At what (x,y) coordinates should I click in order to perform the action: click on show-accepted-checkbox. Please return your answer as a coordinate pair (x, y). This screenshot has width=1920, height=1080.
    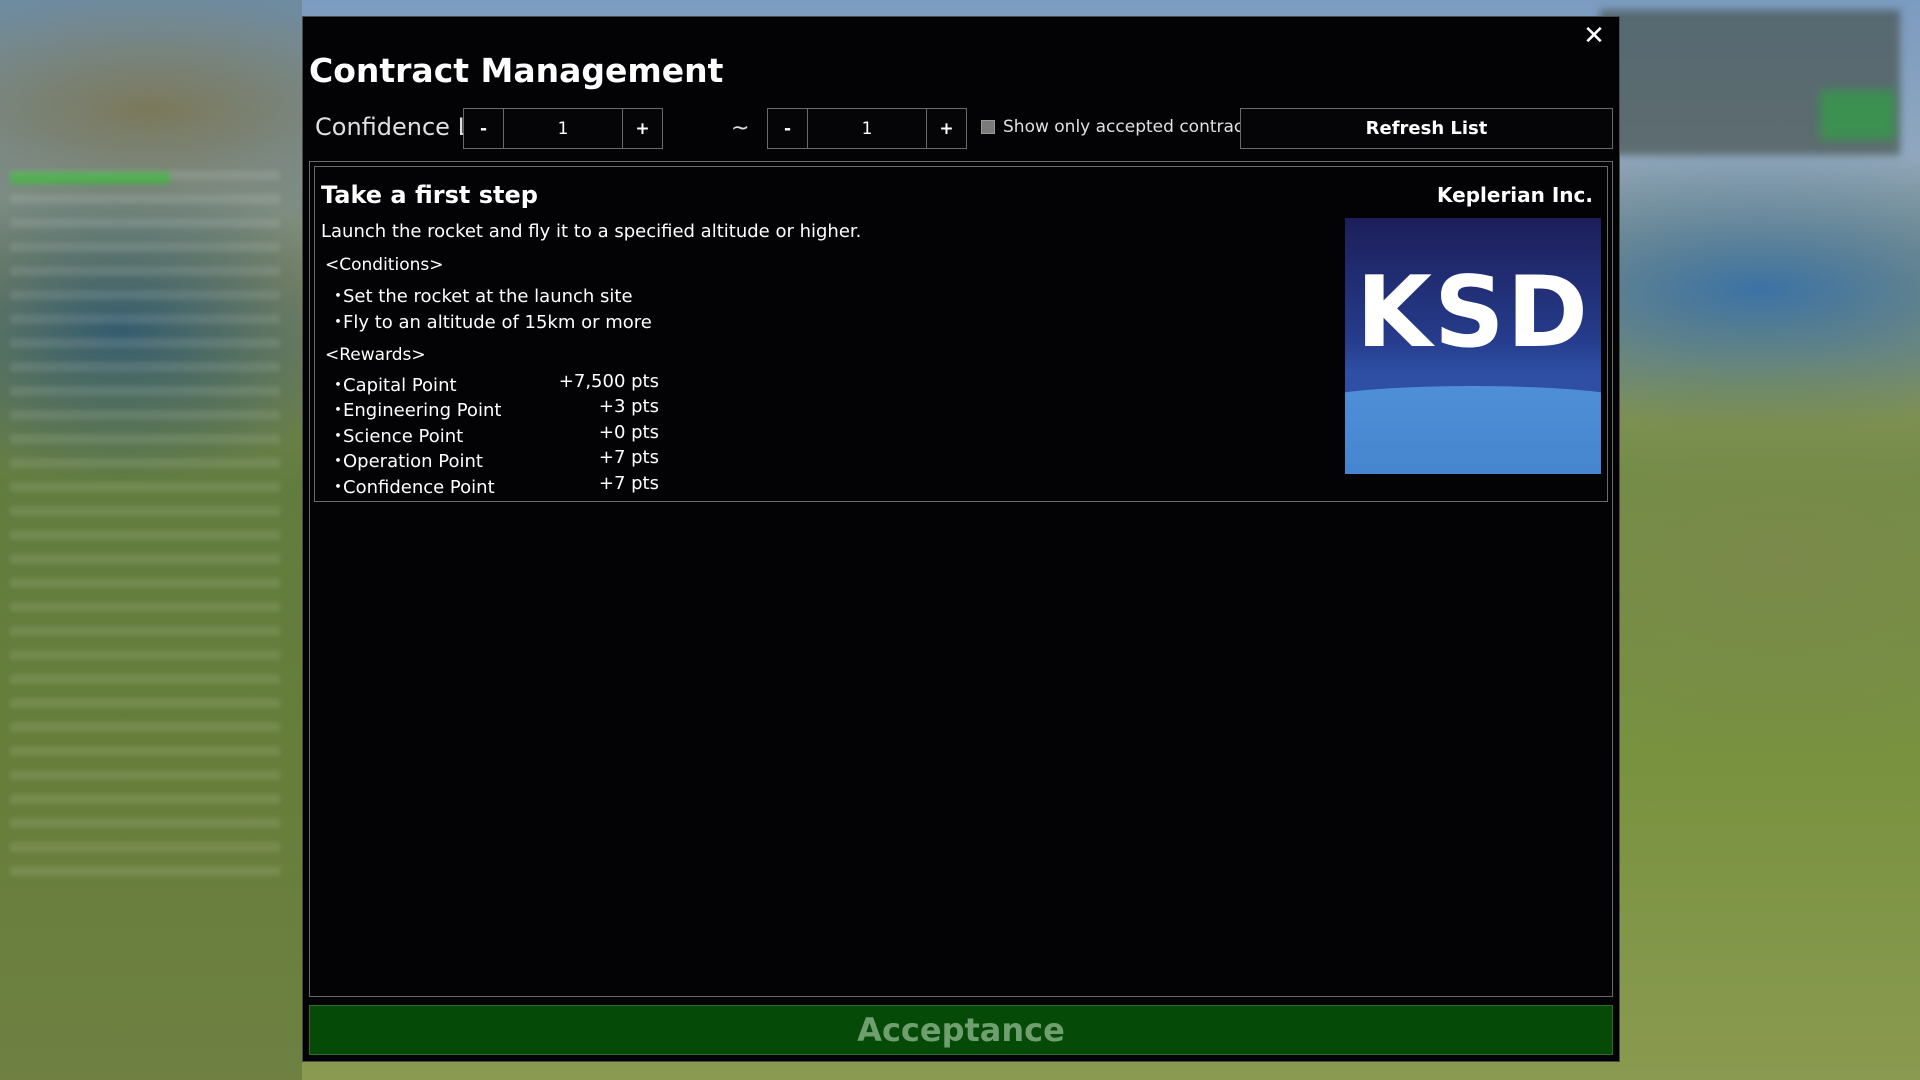
    Looking at the image, I should click on (988, 127).